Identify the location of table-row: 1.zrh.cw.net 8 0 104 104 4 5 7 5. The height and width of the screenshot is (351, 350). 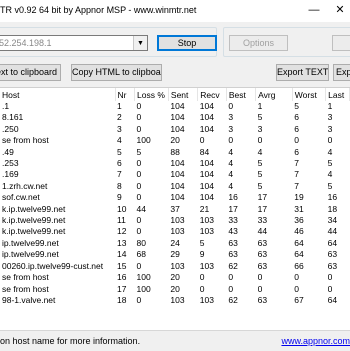
(175, 186).